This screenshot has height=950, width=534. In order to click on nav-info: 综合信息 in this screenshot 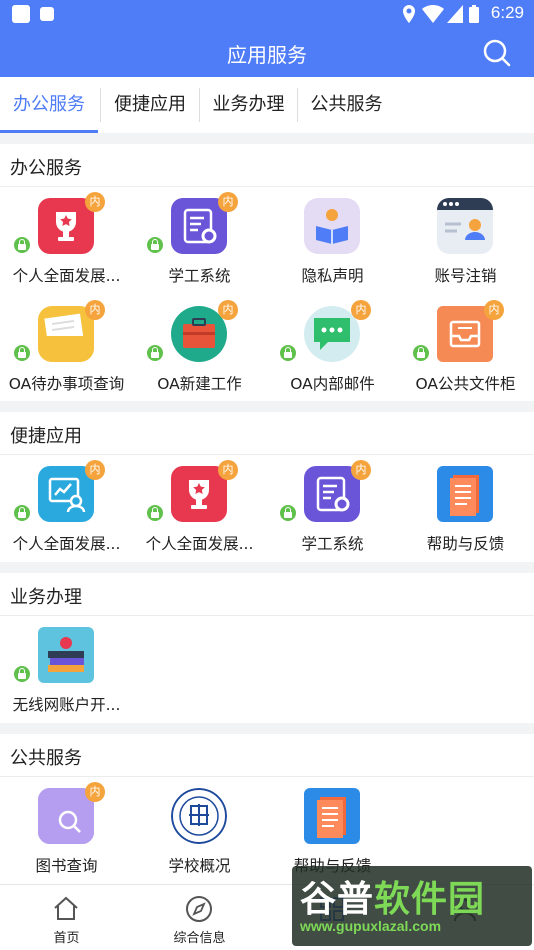, I will do `click(199, 917)`.